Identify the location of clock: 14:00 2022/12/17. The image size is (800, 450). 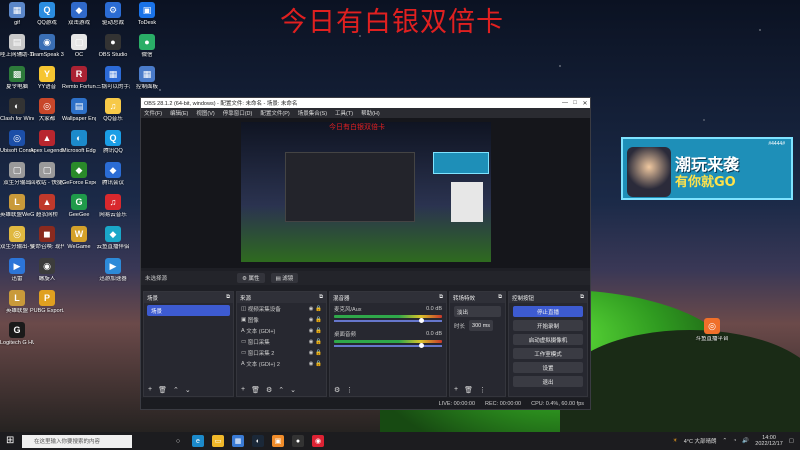
(769, 441).